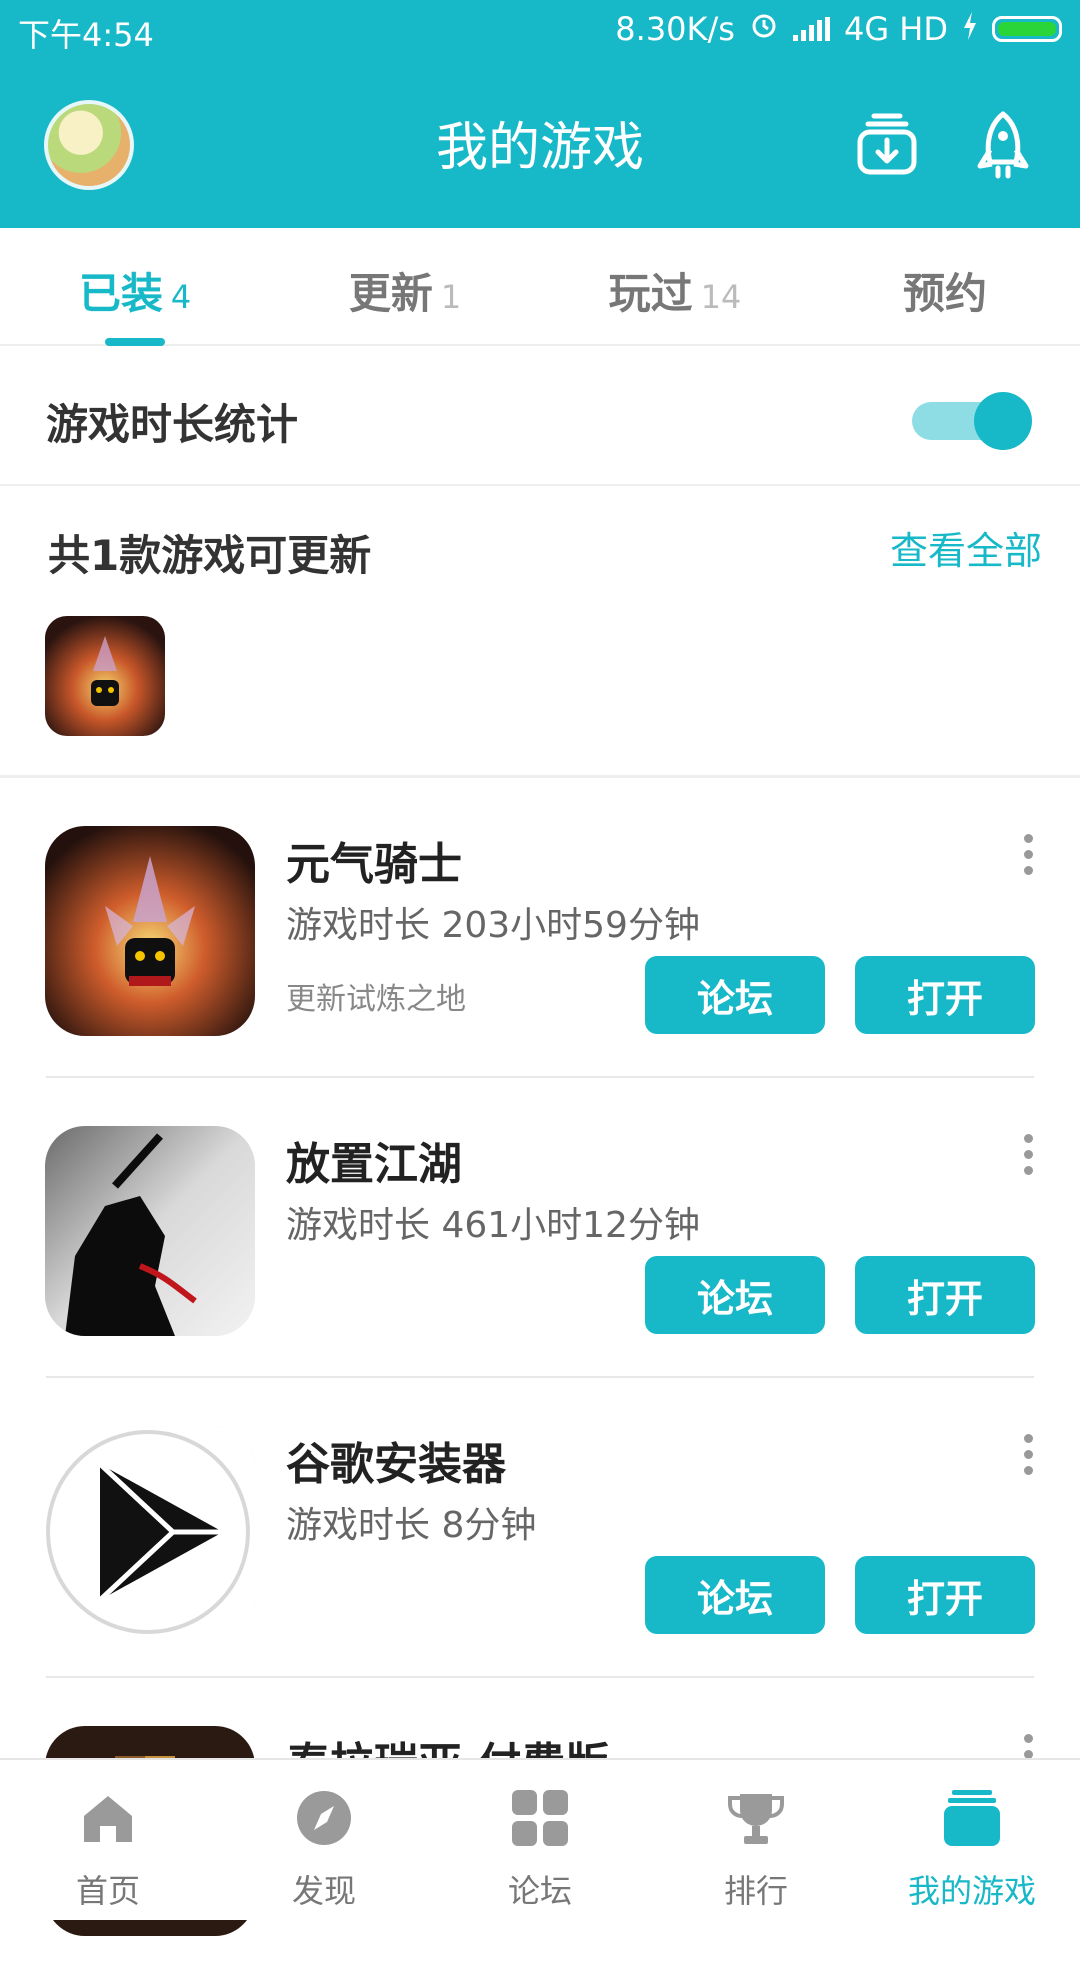 This screenshot has width=1080, height=1978. I want to click on idle-jianghu-icon, so click(150, 1231).